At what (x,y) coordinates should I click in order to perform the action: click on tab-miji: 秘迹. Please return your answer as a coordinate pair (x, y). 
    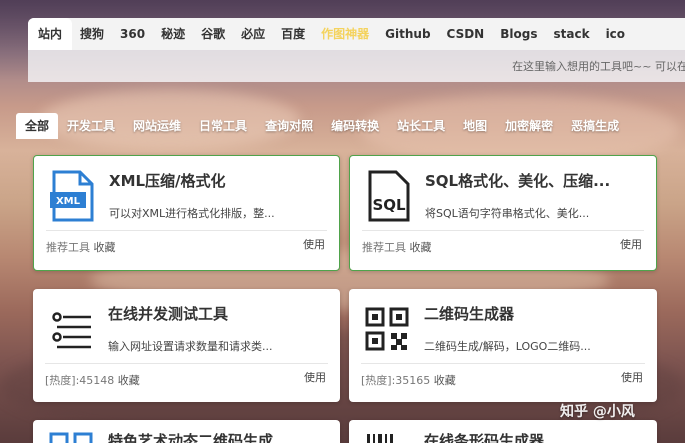
    Looking at the image, I should click on (173, 34).